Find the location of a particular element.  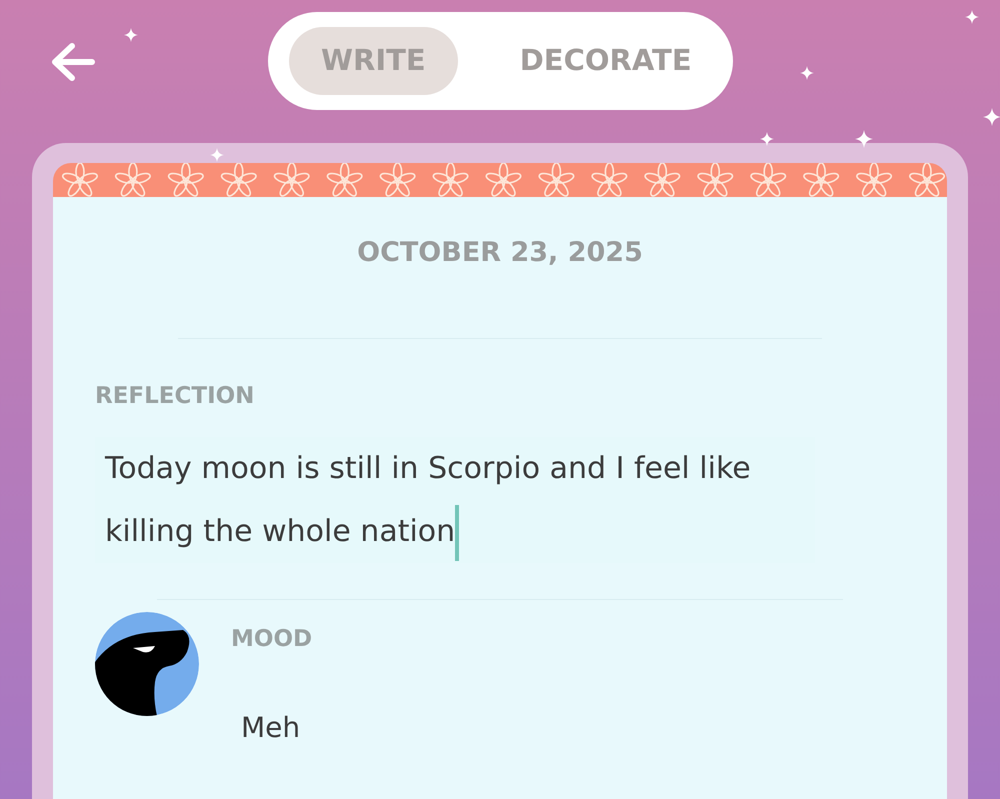

reflection-label: REFLECTION is located at coordinates (175, 396).